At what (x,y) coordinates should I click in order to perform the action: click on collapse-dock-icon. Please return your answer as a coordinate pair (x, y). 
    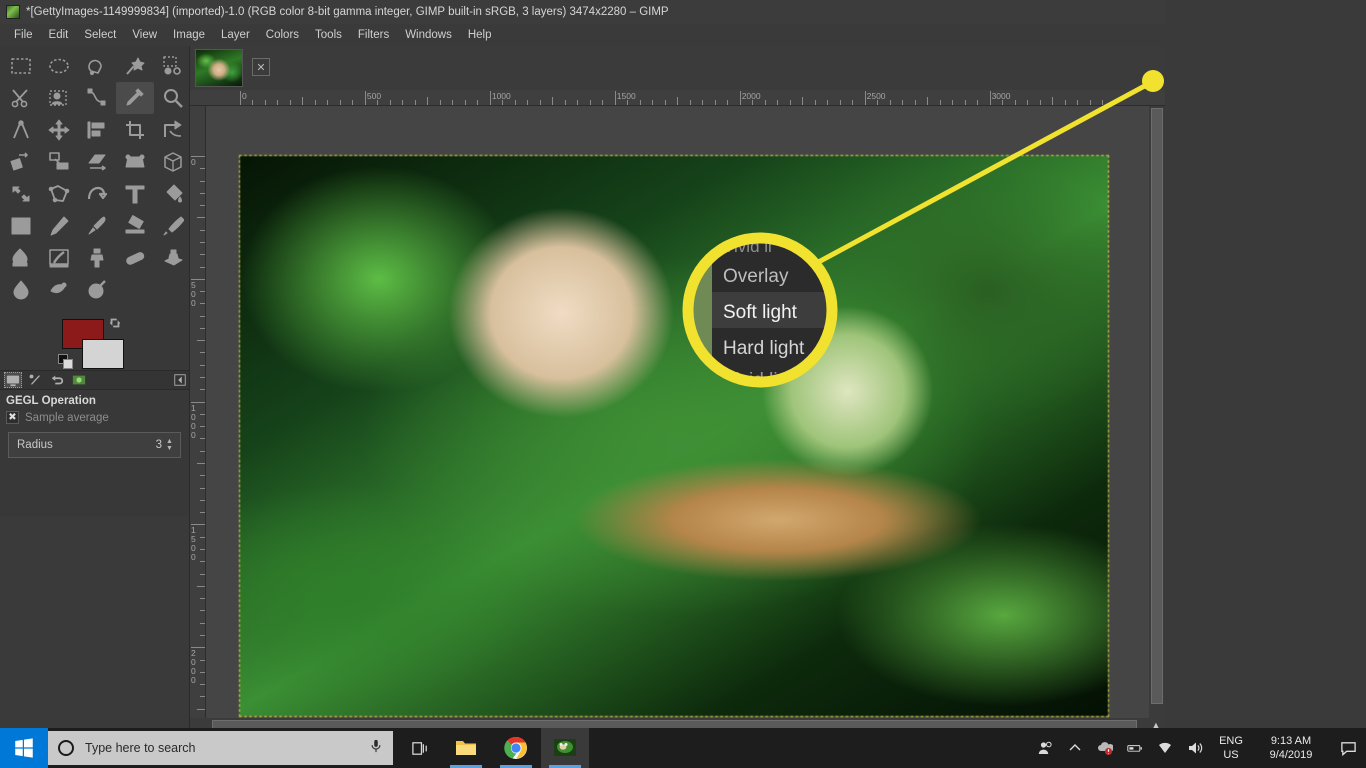
    Looking at the image, I should click on (180, 380).